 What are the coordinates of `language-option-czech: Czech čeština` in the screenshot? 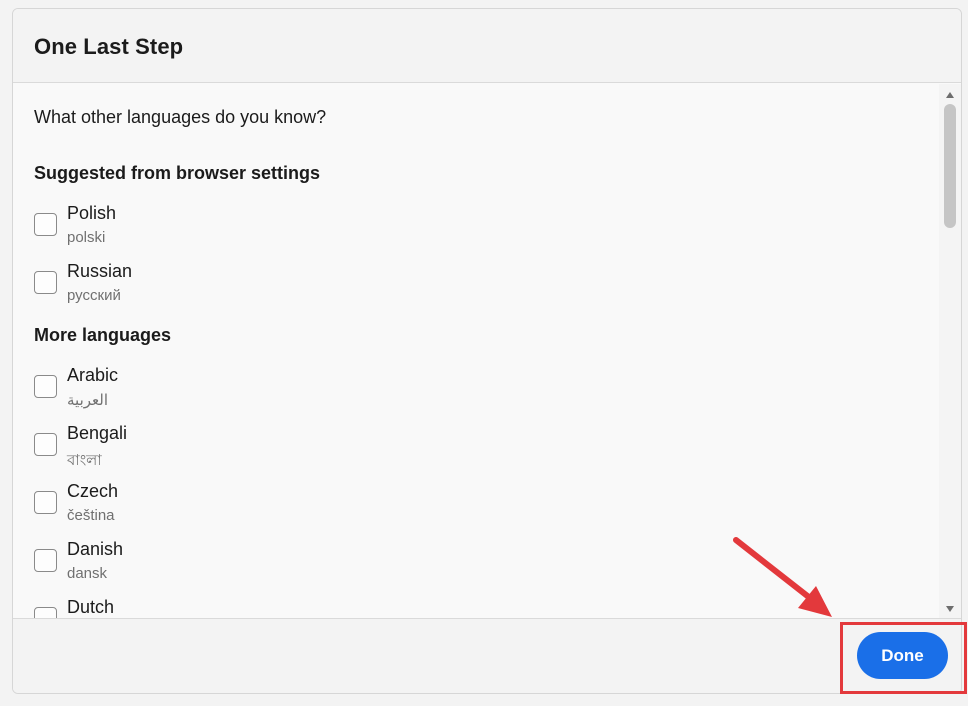 It's located at (234, 507).